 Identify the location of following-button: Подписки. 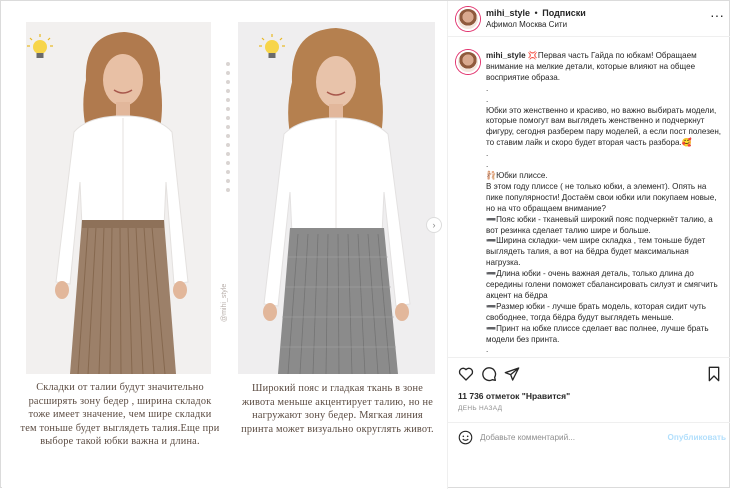
(564, 13).